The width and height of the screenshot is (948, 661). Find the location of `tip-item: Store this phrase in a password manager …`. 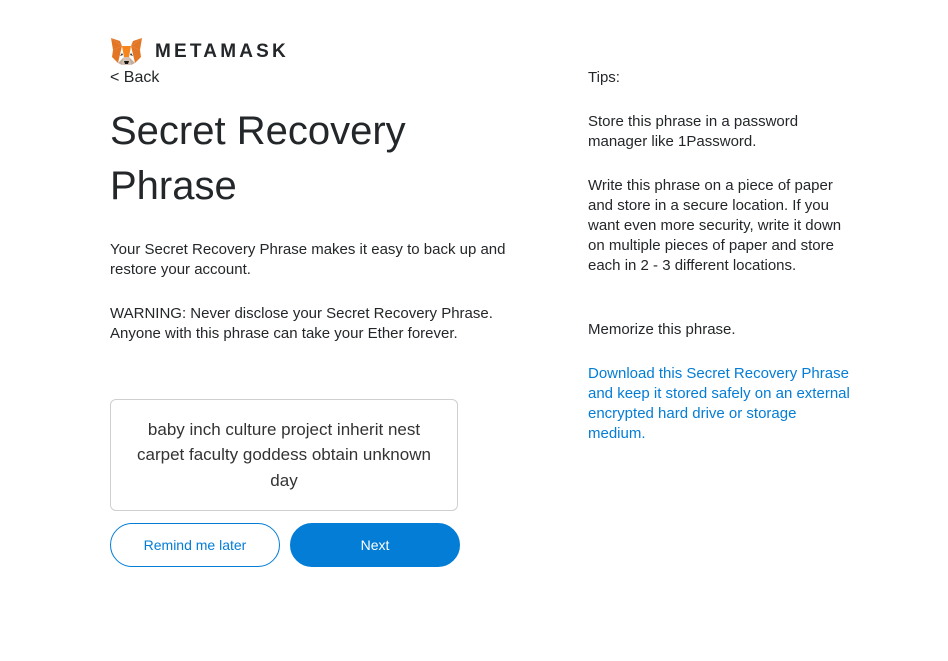

tip-item: Store this phrase in a password manager … is located at coordinates (693, 131).